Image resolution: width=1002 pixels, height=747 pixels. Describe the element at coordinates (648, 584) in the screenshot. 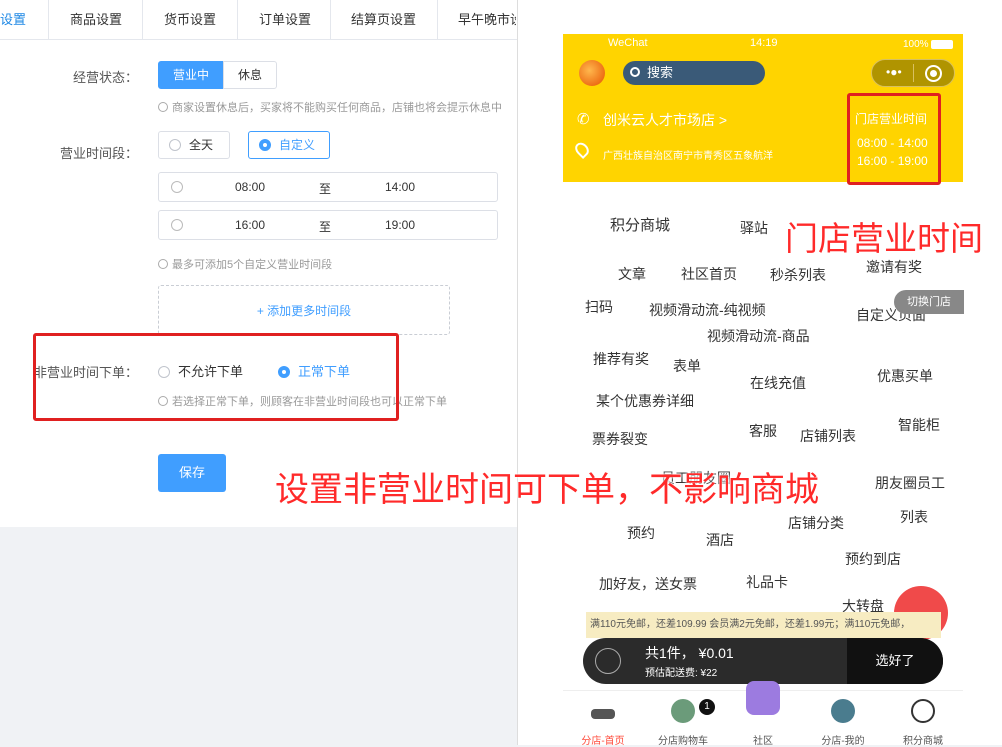

I see `link-add-friend: 加好友，送女票` at that location.